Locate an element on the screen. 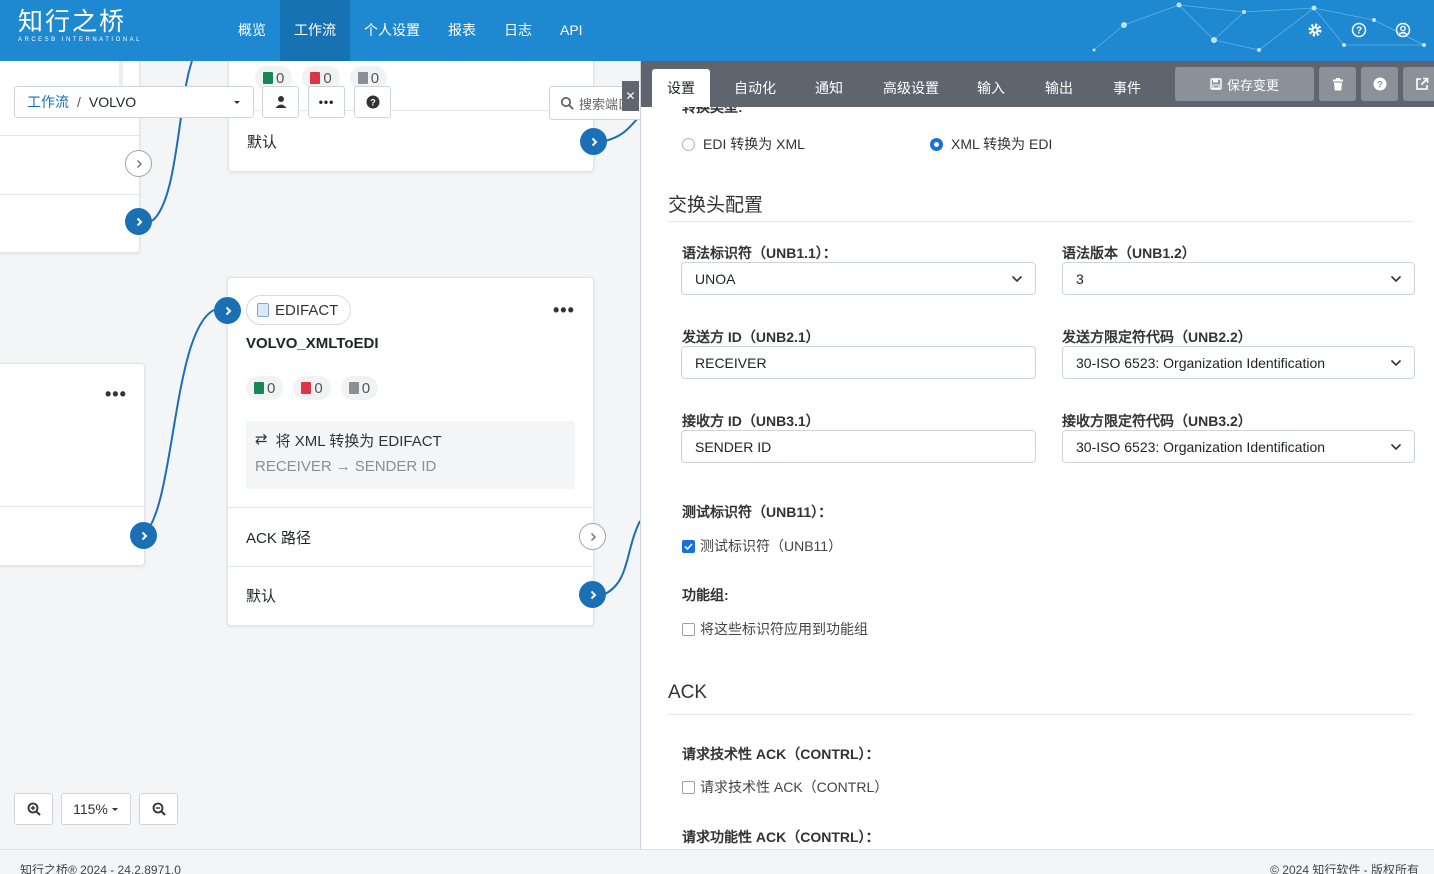 The image size is (1434, 874). tab-input: 输入 is located at coordinates (991, 88).